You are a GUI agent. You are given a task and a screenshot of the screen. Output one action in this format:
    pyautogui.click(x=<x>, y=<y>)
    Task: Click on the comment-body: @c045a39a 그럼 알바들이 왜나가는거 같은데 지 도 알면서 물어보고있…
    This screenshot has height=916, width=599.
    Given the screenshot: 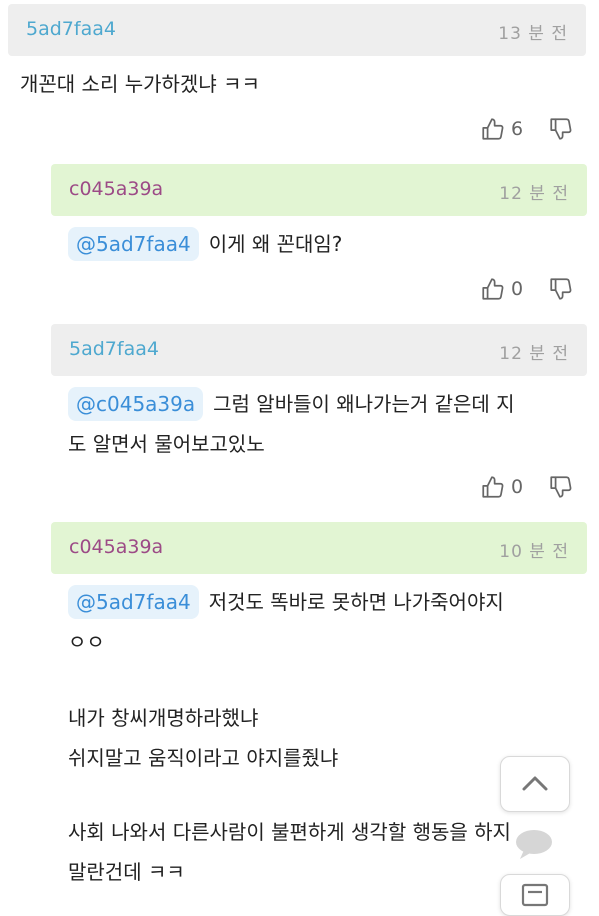 What is the action you would take?
    pyautogui.click(x=328, y=424)
    